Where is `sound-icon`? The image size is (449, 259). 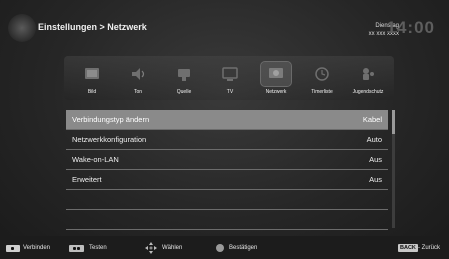
sound-icon is located at coordinates (138, 74).